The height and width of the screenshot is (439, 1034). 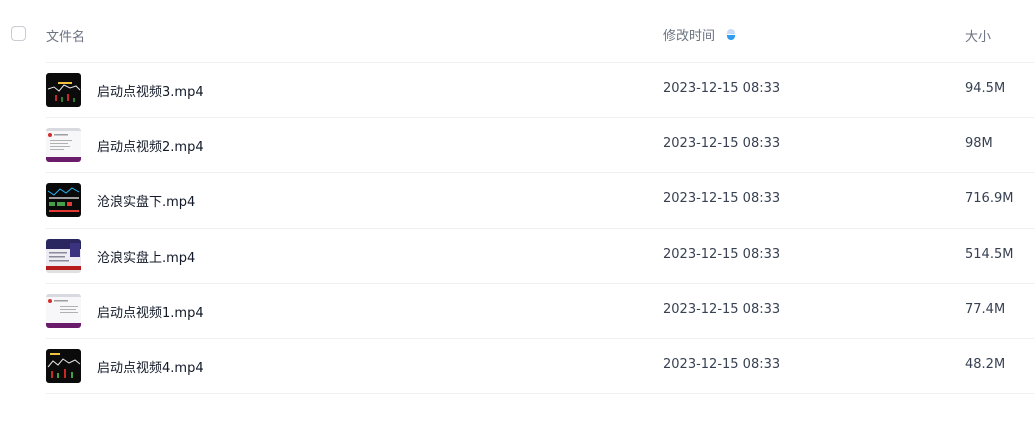 What do you see at coordinates (540, 366) in the screenshot?
I see `file-row: 启动点视频4.mp4 2023-12-15 08:33 48.2M` at bounding box center [540, 366].